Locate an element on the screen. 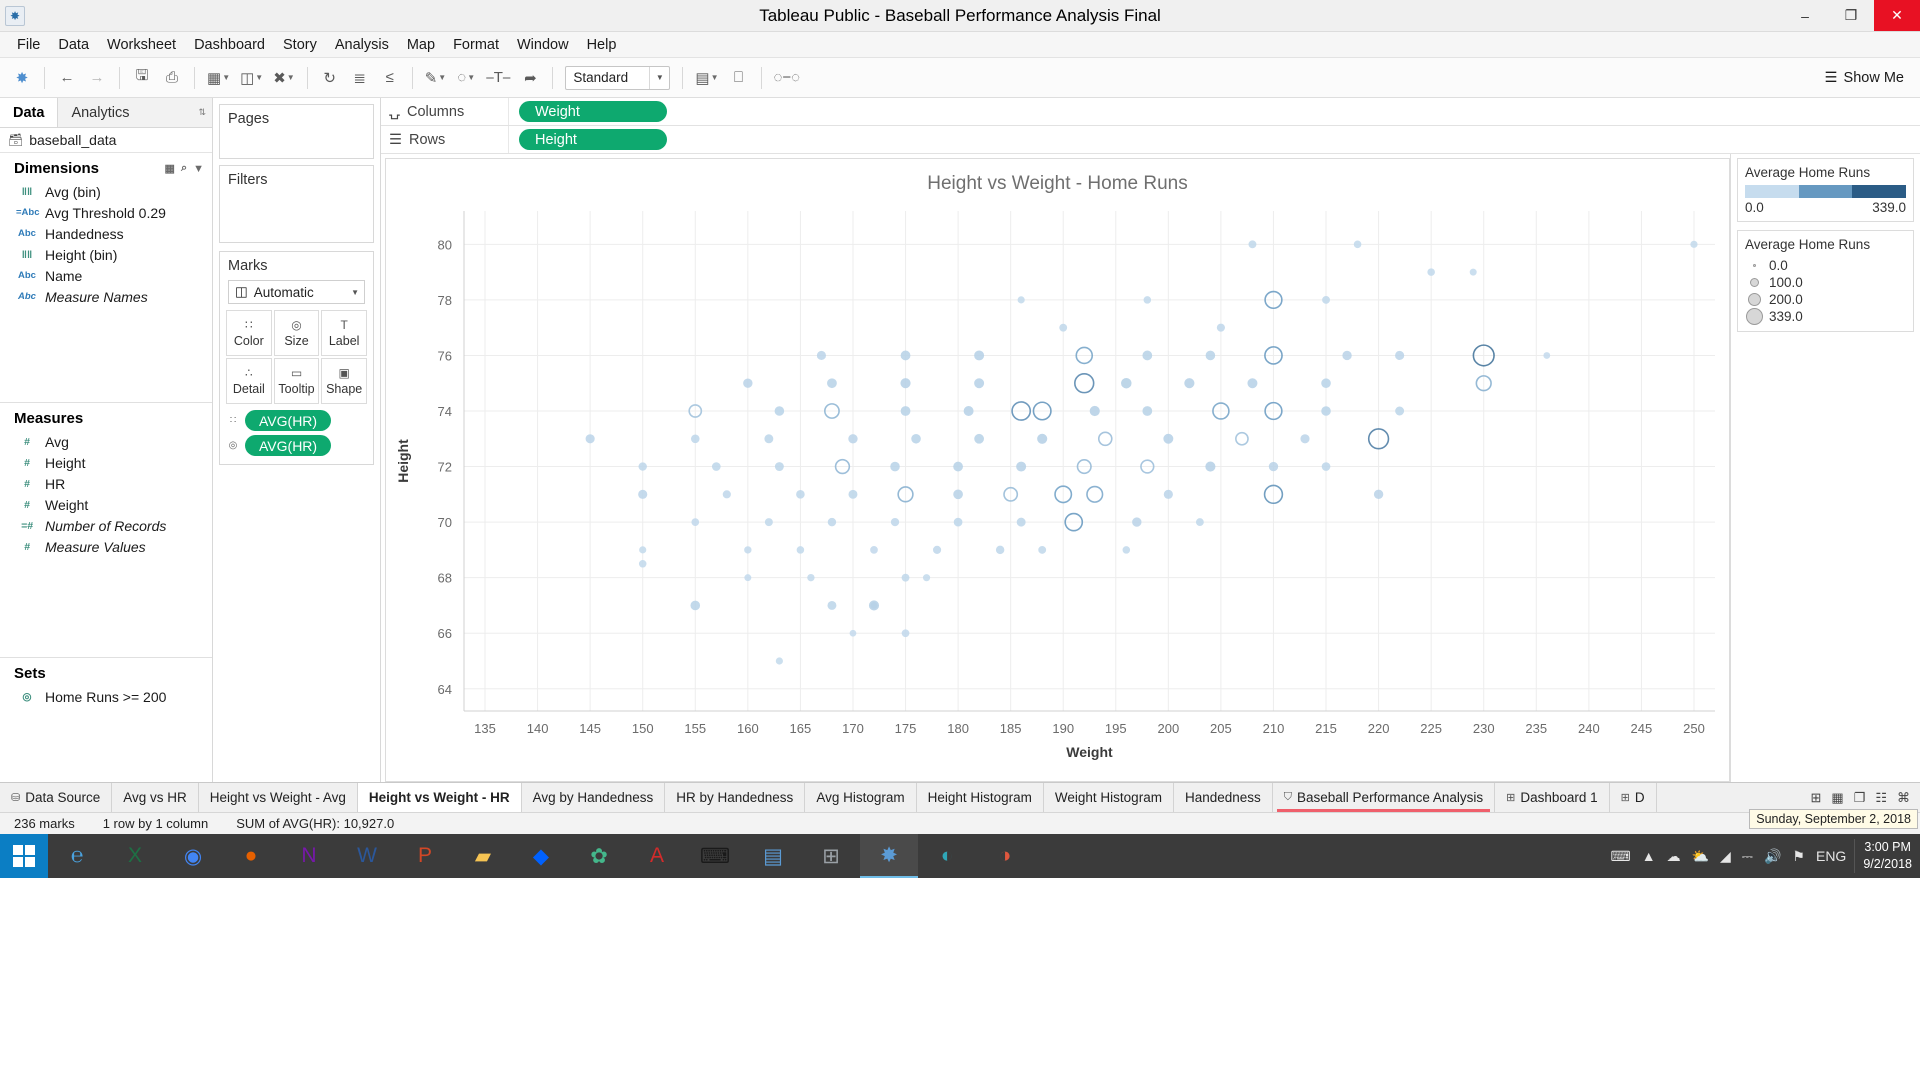 The image size is (1920, 1080). new-data-source-button: ⎙ is located at coordinates (172, 78).